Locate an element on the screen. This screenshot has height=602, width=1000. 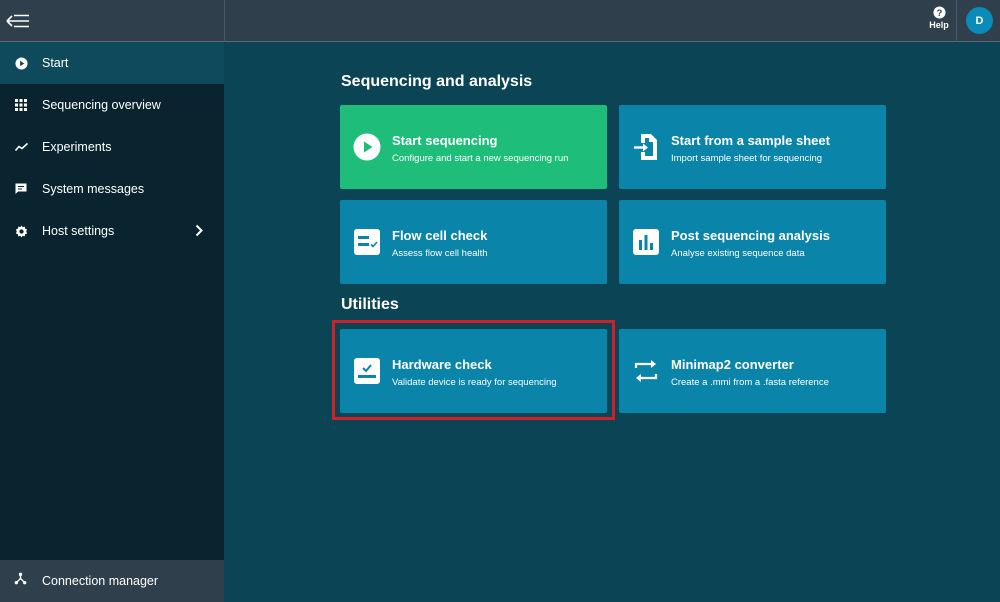
card-subtitle: Create a .mmi from a .fasta reference is located at coordinates (750, 382).